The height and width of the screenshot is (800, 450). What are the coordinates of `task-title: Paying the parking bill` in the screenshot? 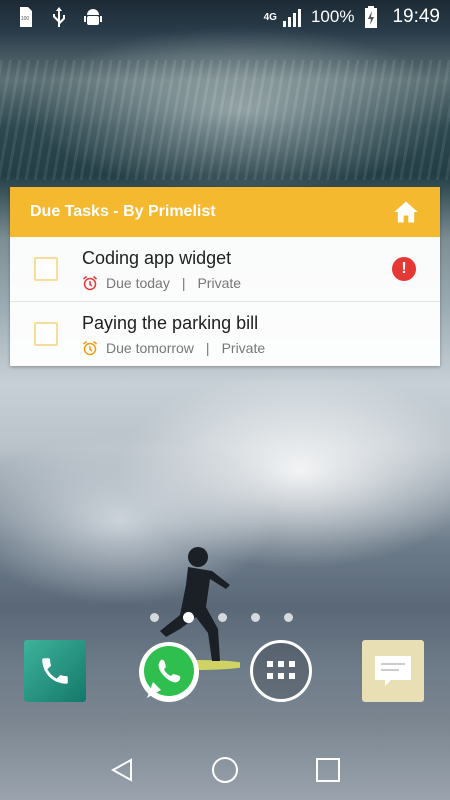 It's located at (170, 322).